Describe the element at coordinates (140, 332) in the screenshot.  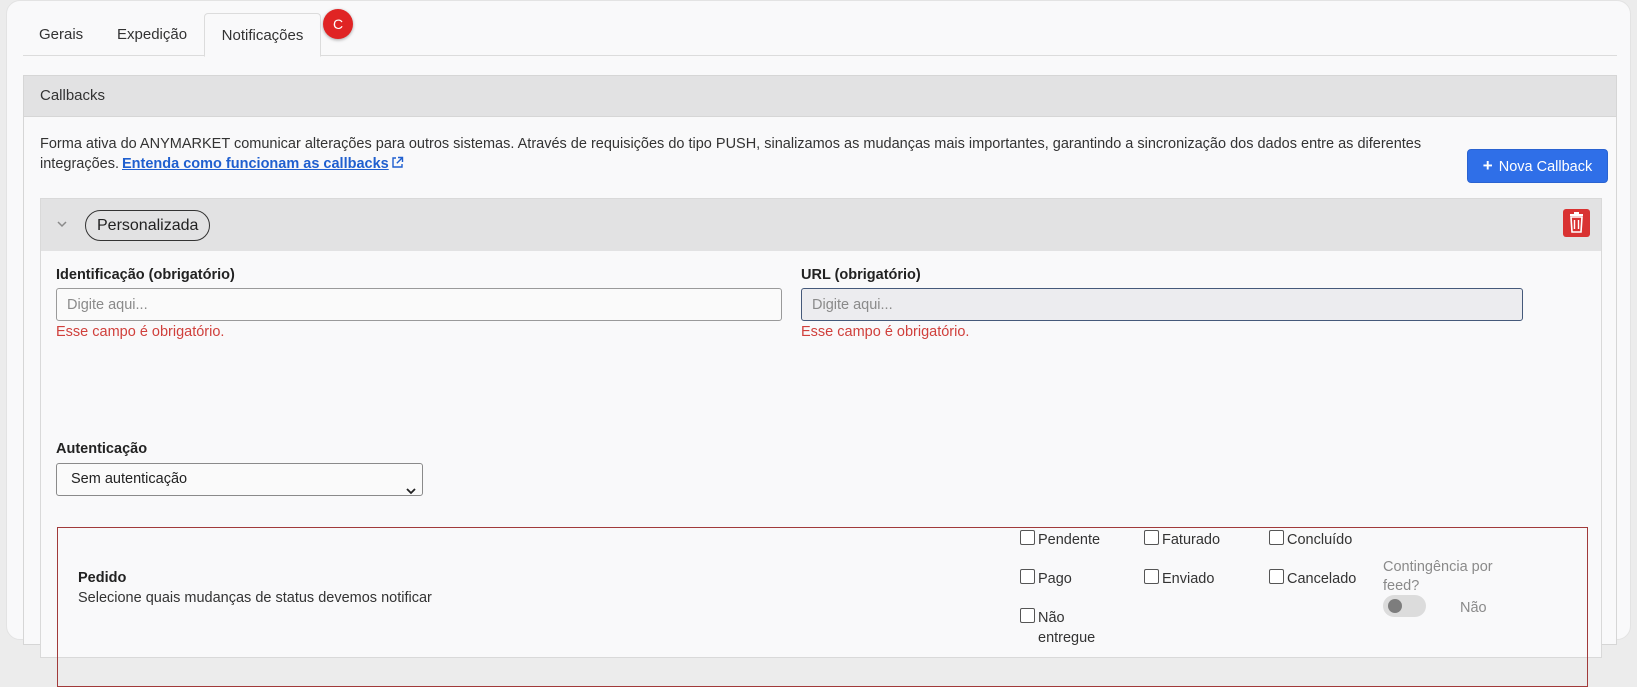
I see `identification-error: Esse campo é obrigatório.` at that location.